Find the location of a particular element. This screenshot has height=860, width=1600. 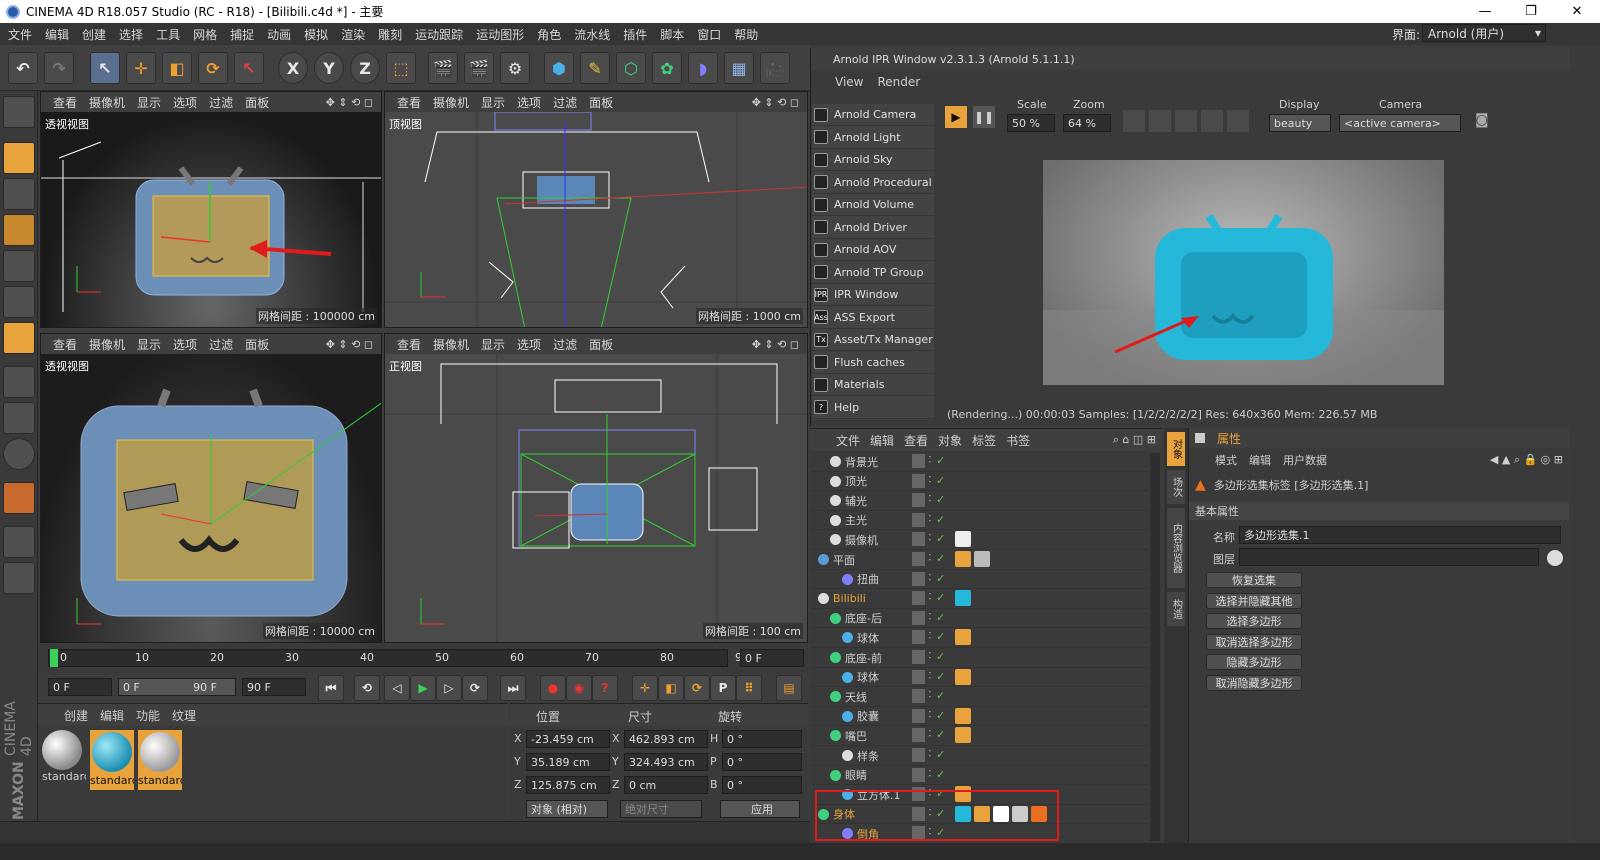

frame-range-slider: 0 F 90 F is located at coordinates (177, 687).